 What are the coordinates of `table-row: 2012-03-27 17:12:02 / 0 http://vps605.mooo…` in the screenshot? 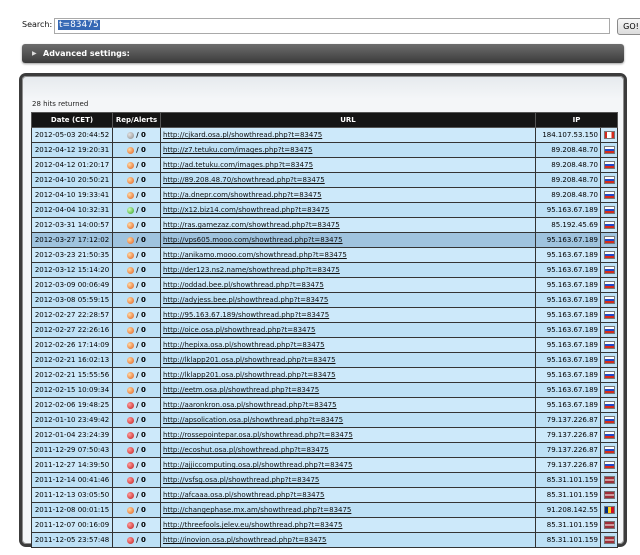 It's located at (324, 240).